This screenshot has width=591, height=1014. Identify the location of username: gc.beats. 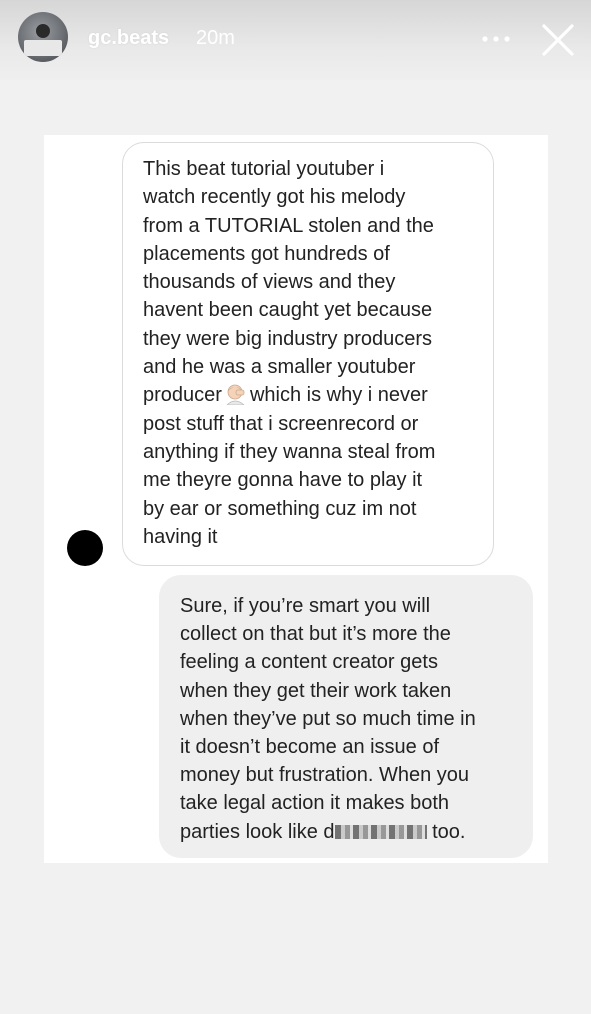
(128, 38).